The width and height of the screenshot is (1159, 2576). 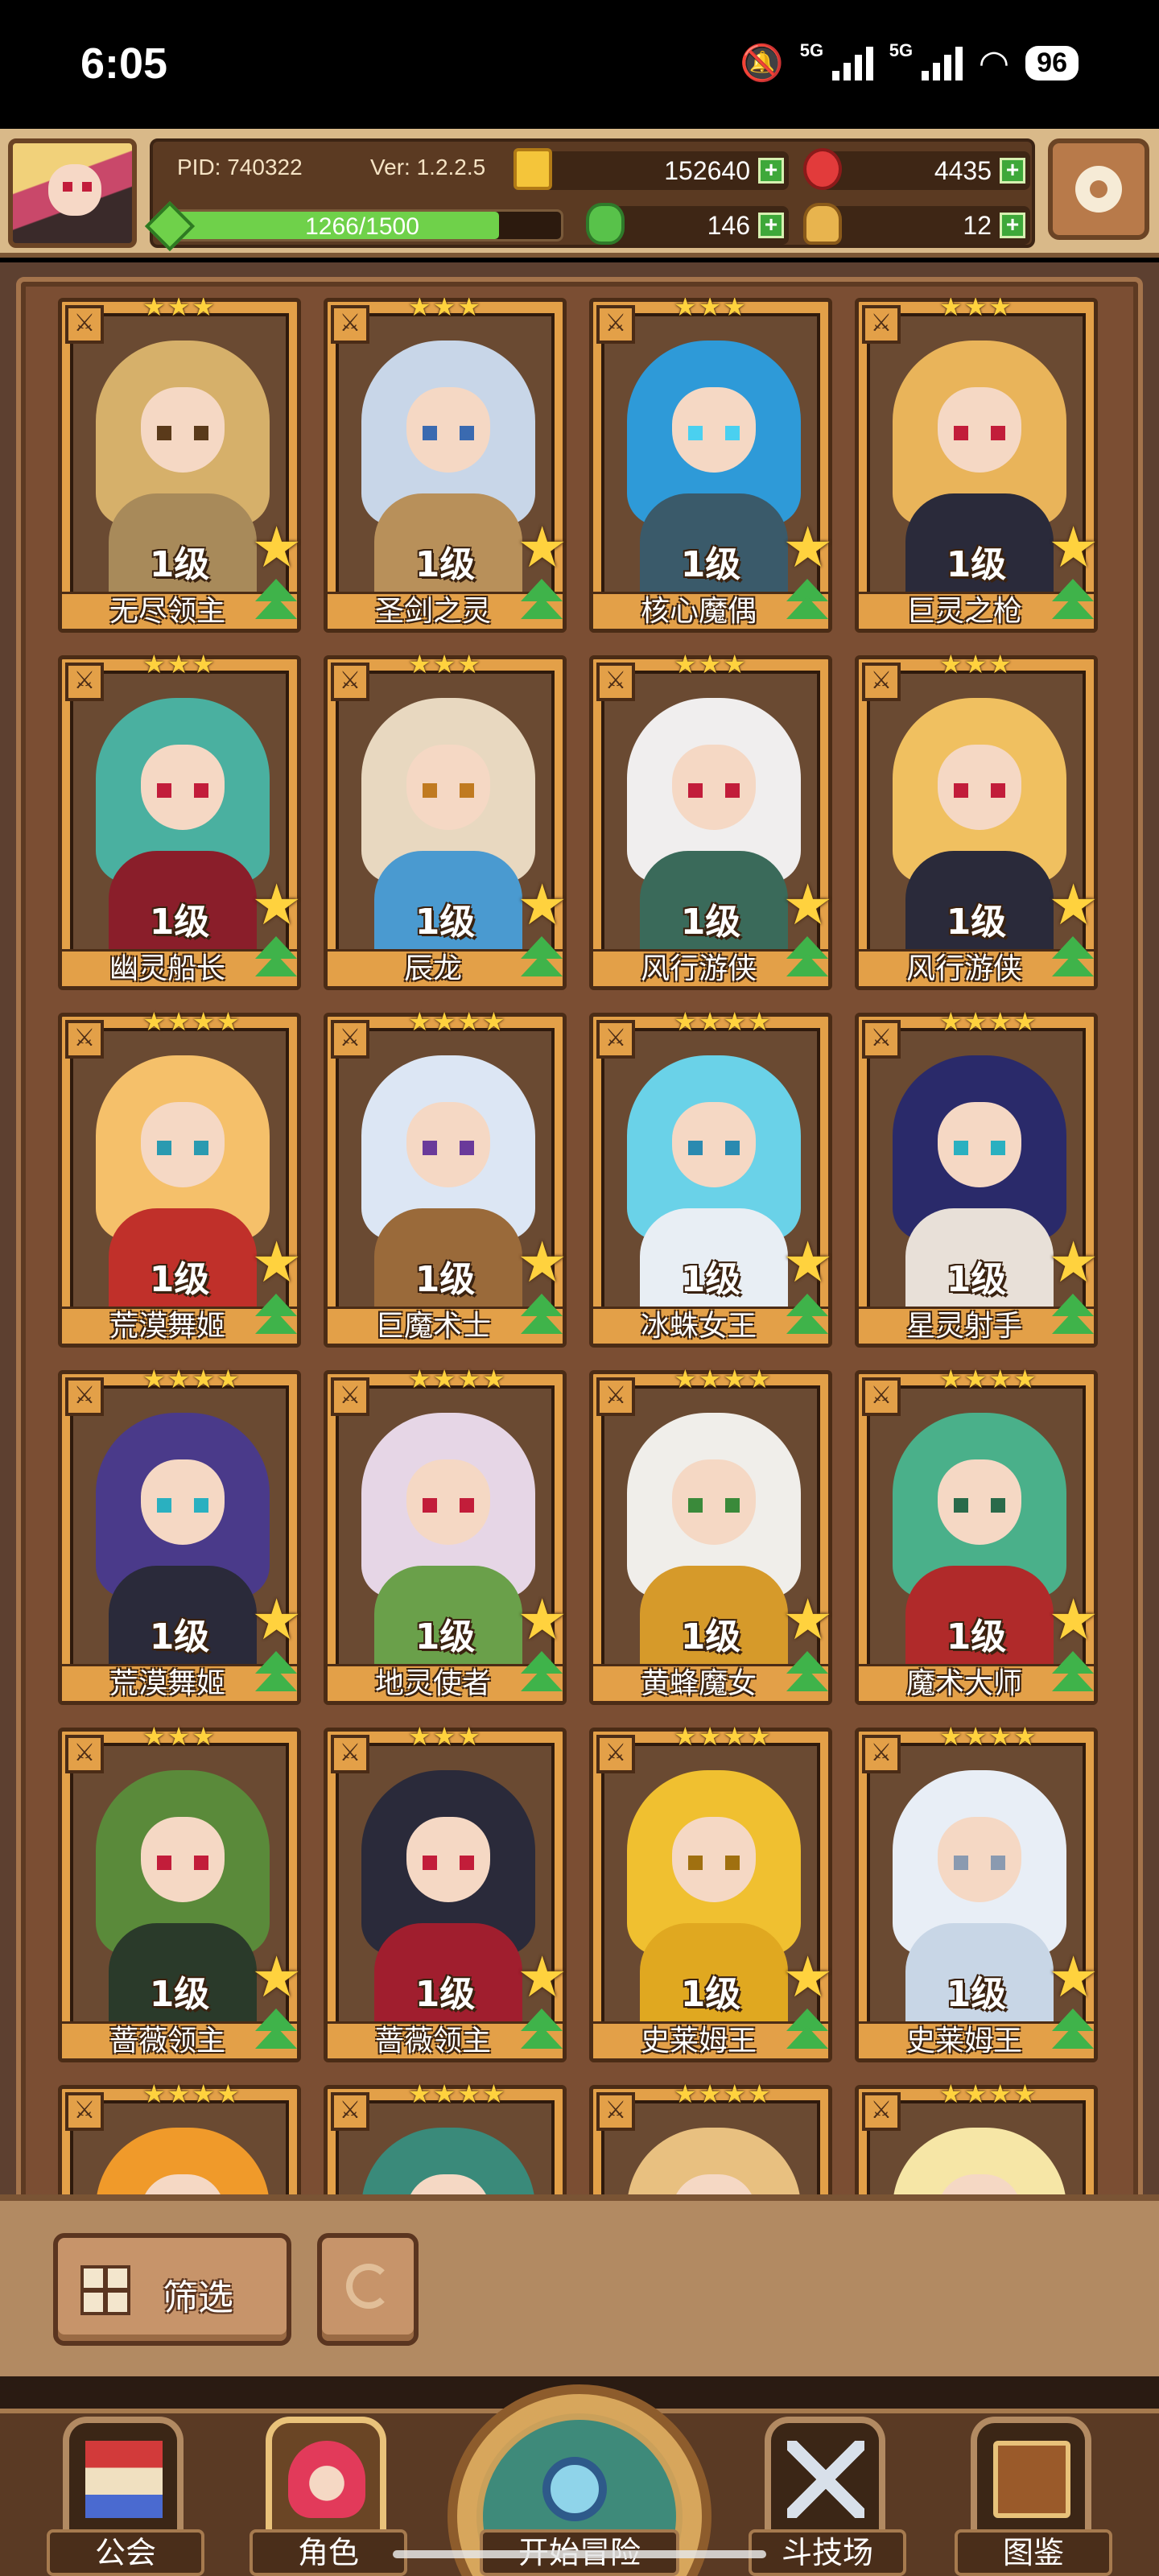 I want to click on hero-name: 史莱姆王, so click(x=963, y=2041).